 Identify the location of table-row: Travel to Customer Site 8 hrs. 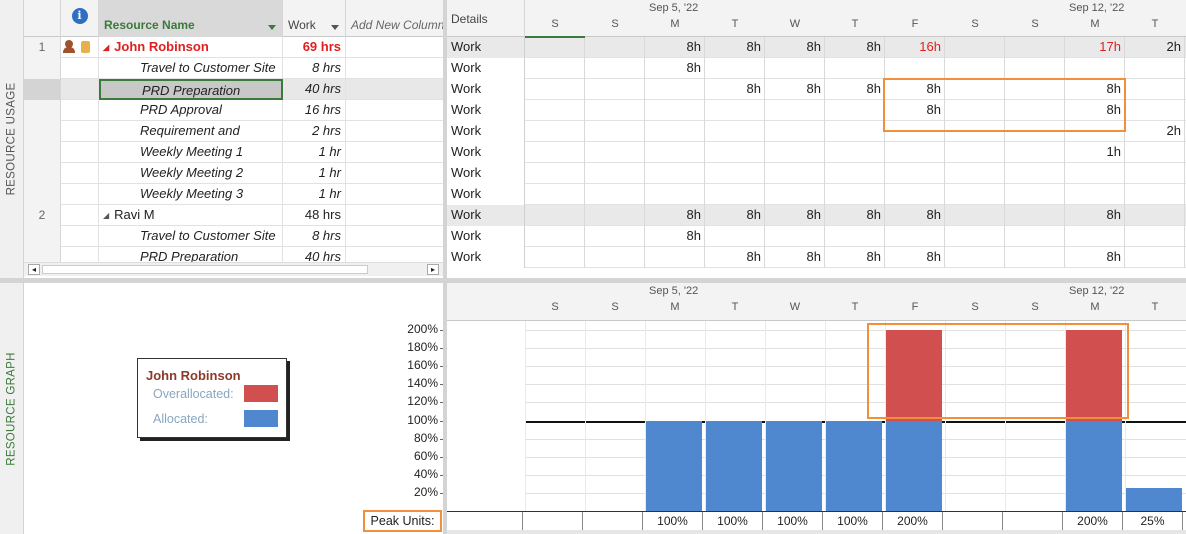
(234, 236).